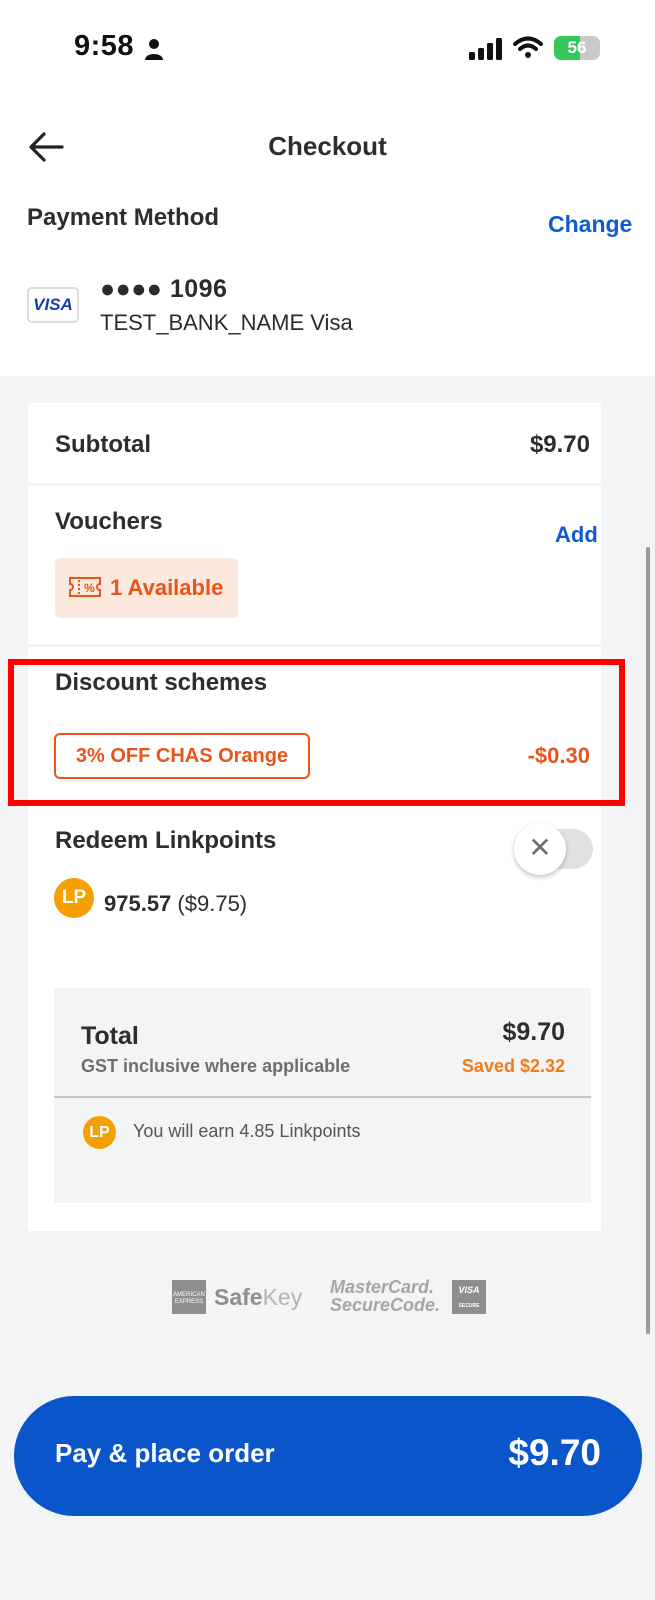 This screenshot has height=1600, width=655. Describe the element at coordinates (576, 535) in the screenshot. I see `add-voucher-button: Add` at that location.